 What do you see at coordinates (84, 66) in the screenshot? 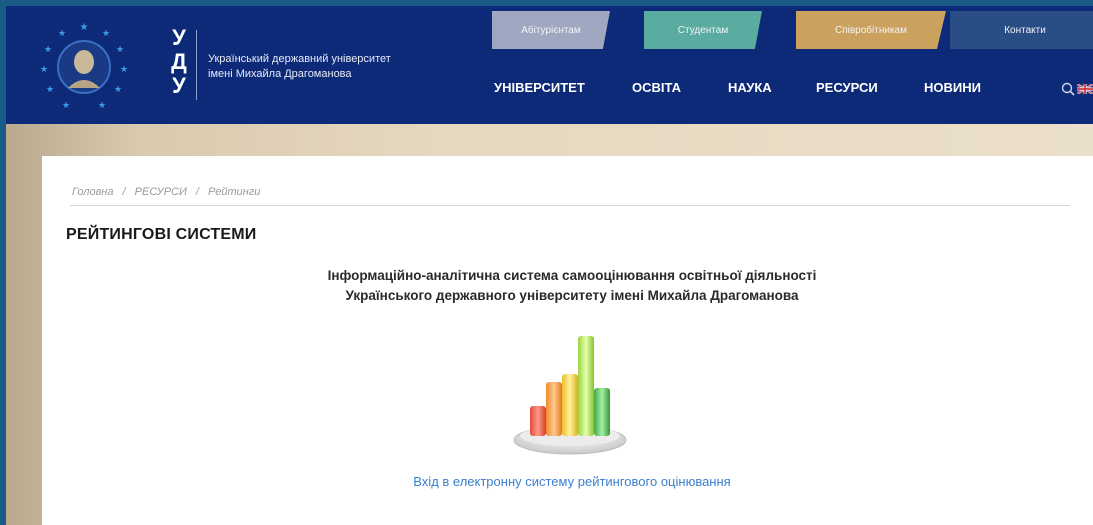
I see `university-emblem-icon: ★ ★ ★ ★ ★ ★ ★ ★ ★ ★ ★` at bounding box center [84, 66].